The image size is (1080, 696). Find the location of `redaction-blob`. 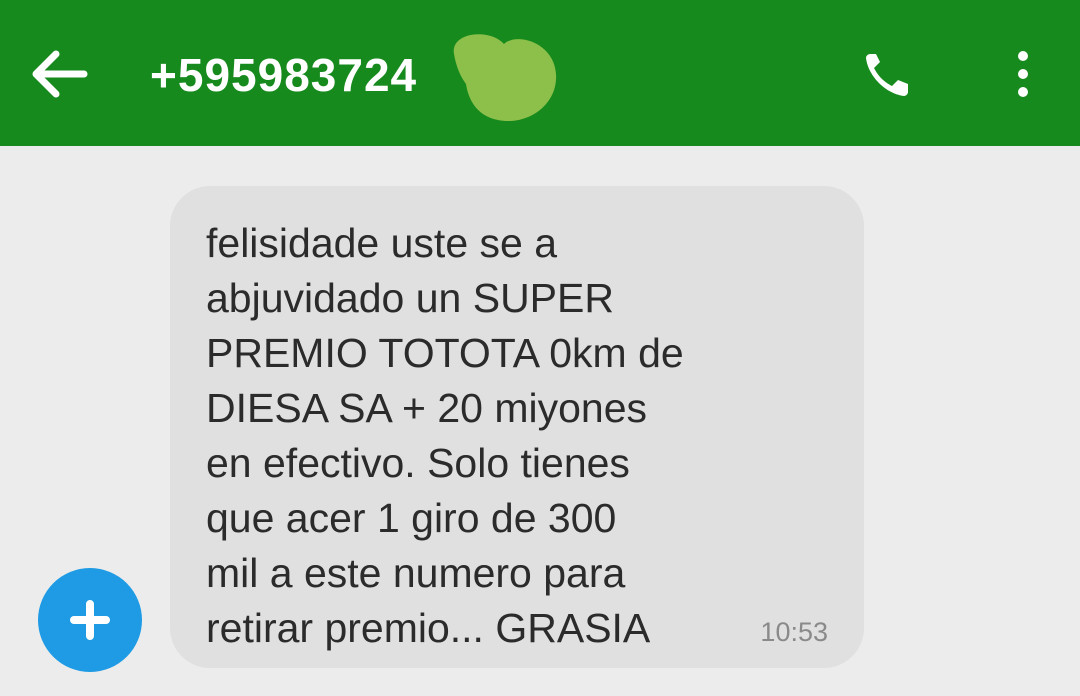

redaction-blob is located at coordinates (502, 78).